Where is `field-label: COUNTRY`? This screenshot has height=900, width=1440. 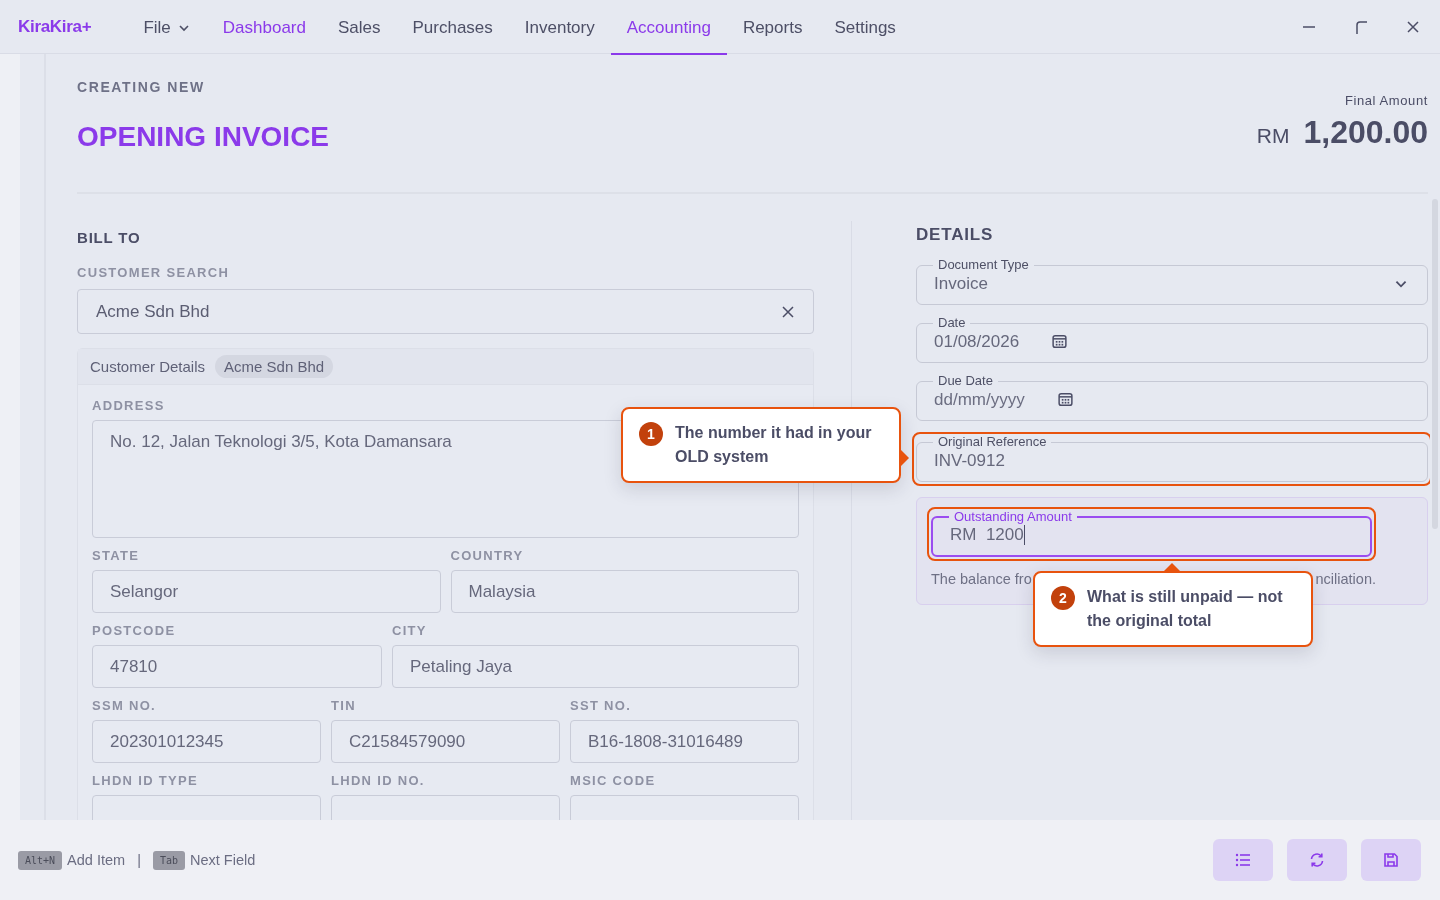
field-label: COUNTRY is located at coordinates (487, 555).